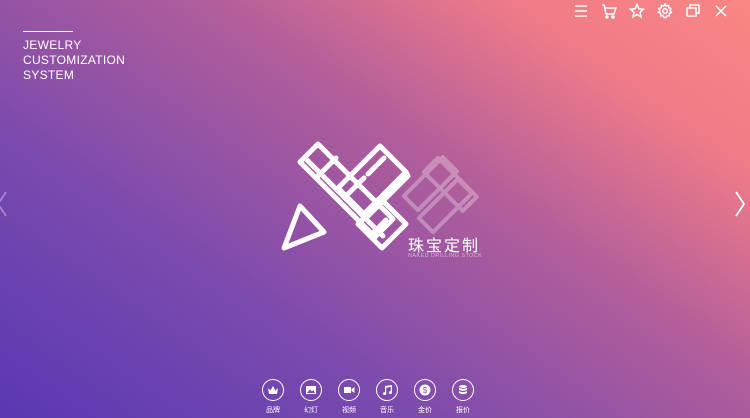  I want to click on music-icon, so click(388, 390).